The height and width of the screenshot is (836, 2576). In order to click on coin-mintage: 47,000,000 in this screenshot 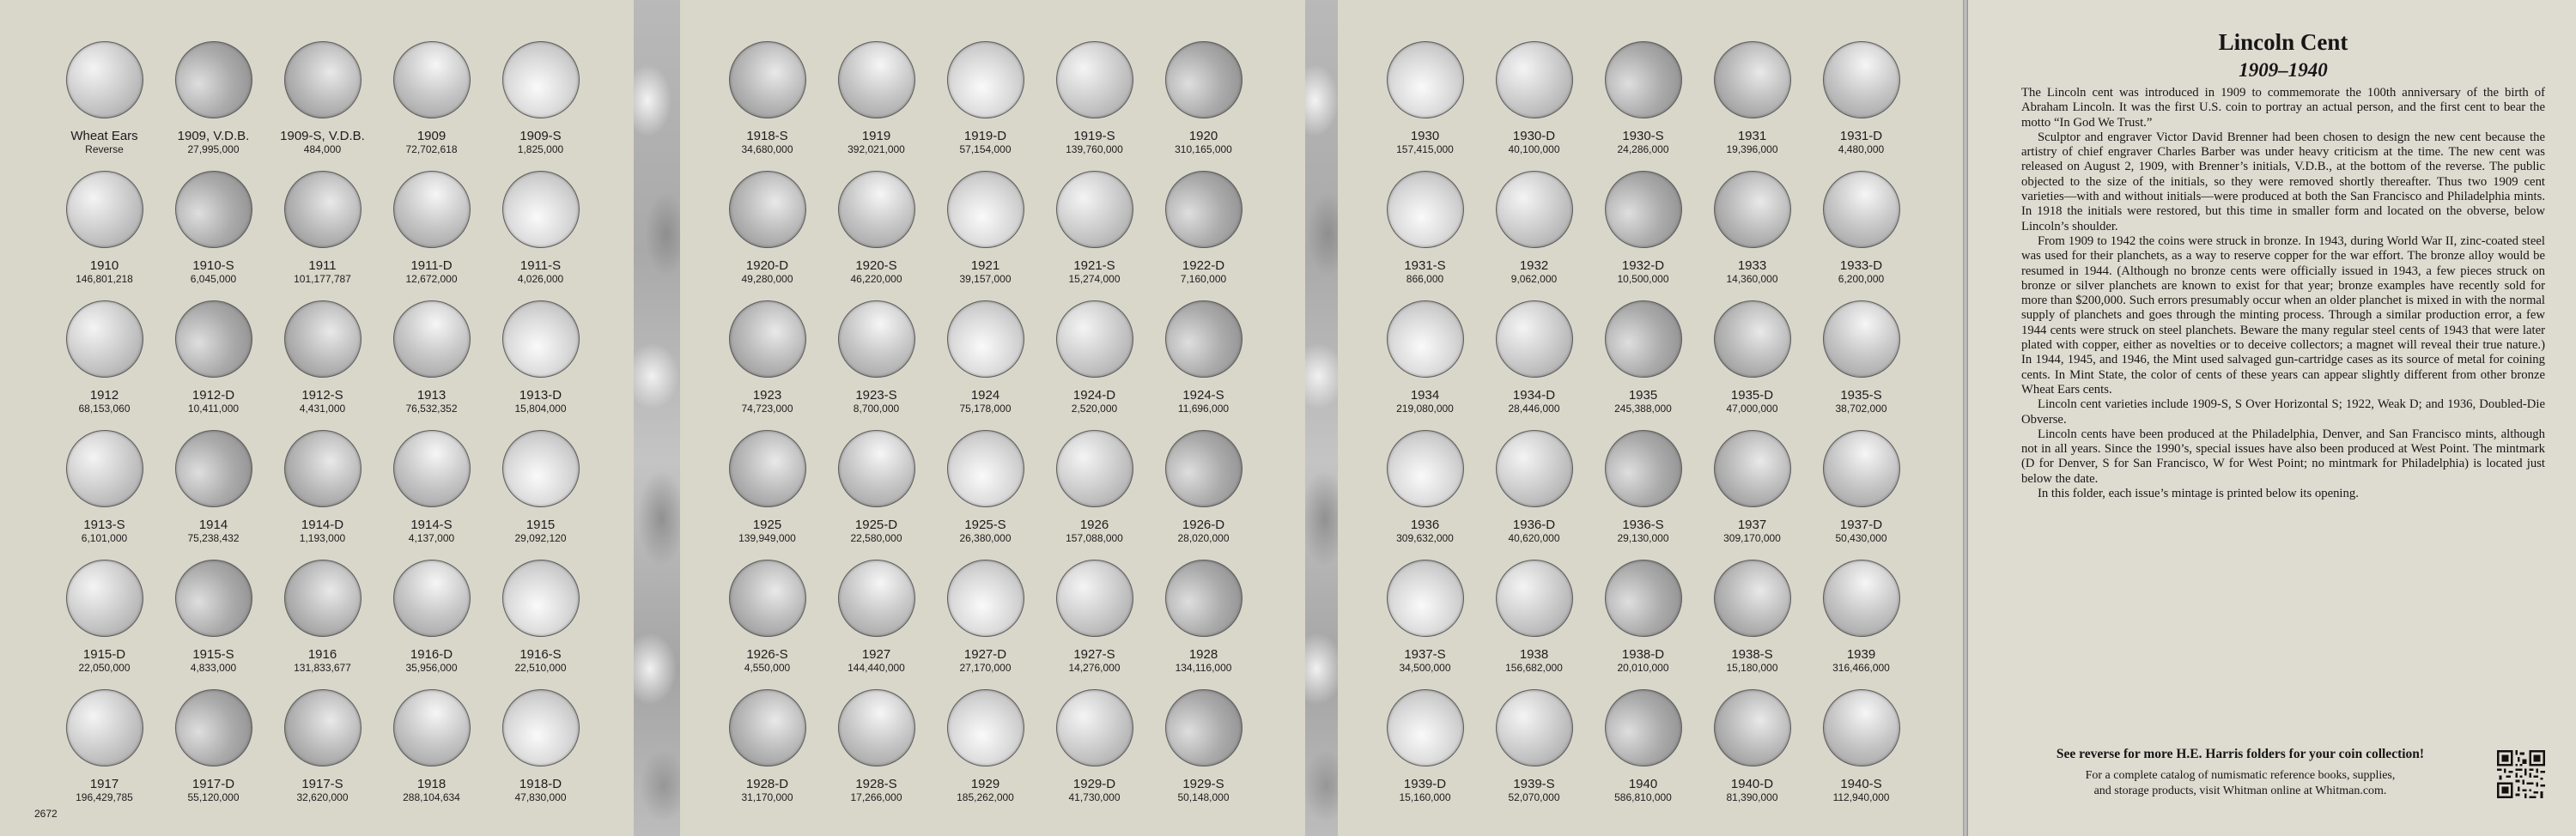, I will do `click(1752, 409)`.